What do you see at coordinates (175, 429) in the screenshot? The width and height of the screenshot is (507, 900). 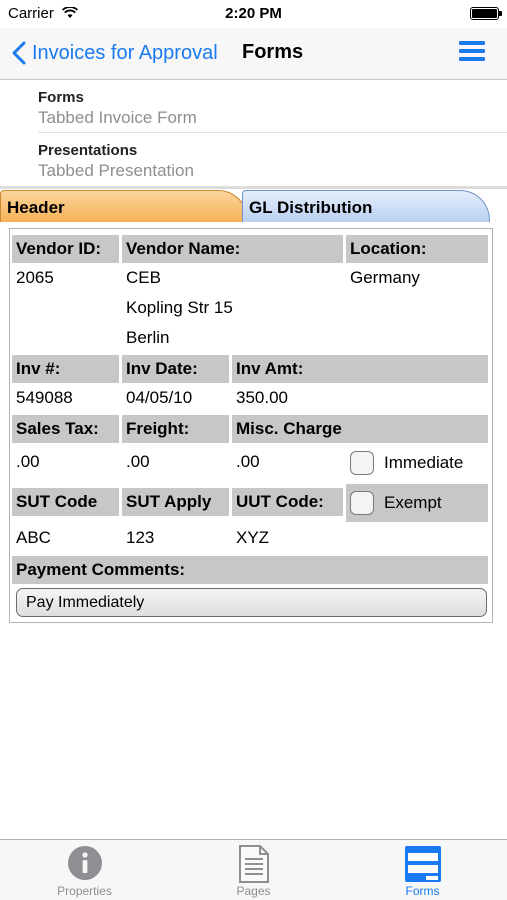 I see `freight-label: Freight:` at bounding box center [175, 429].